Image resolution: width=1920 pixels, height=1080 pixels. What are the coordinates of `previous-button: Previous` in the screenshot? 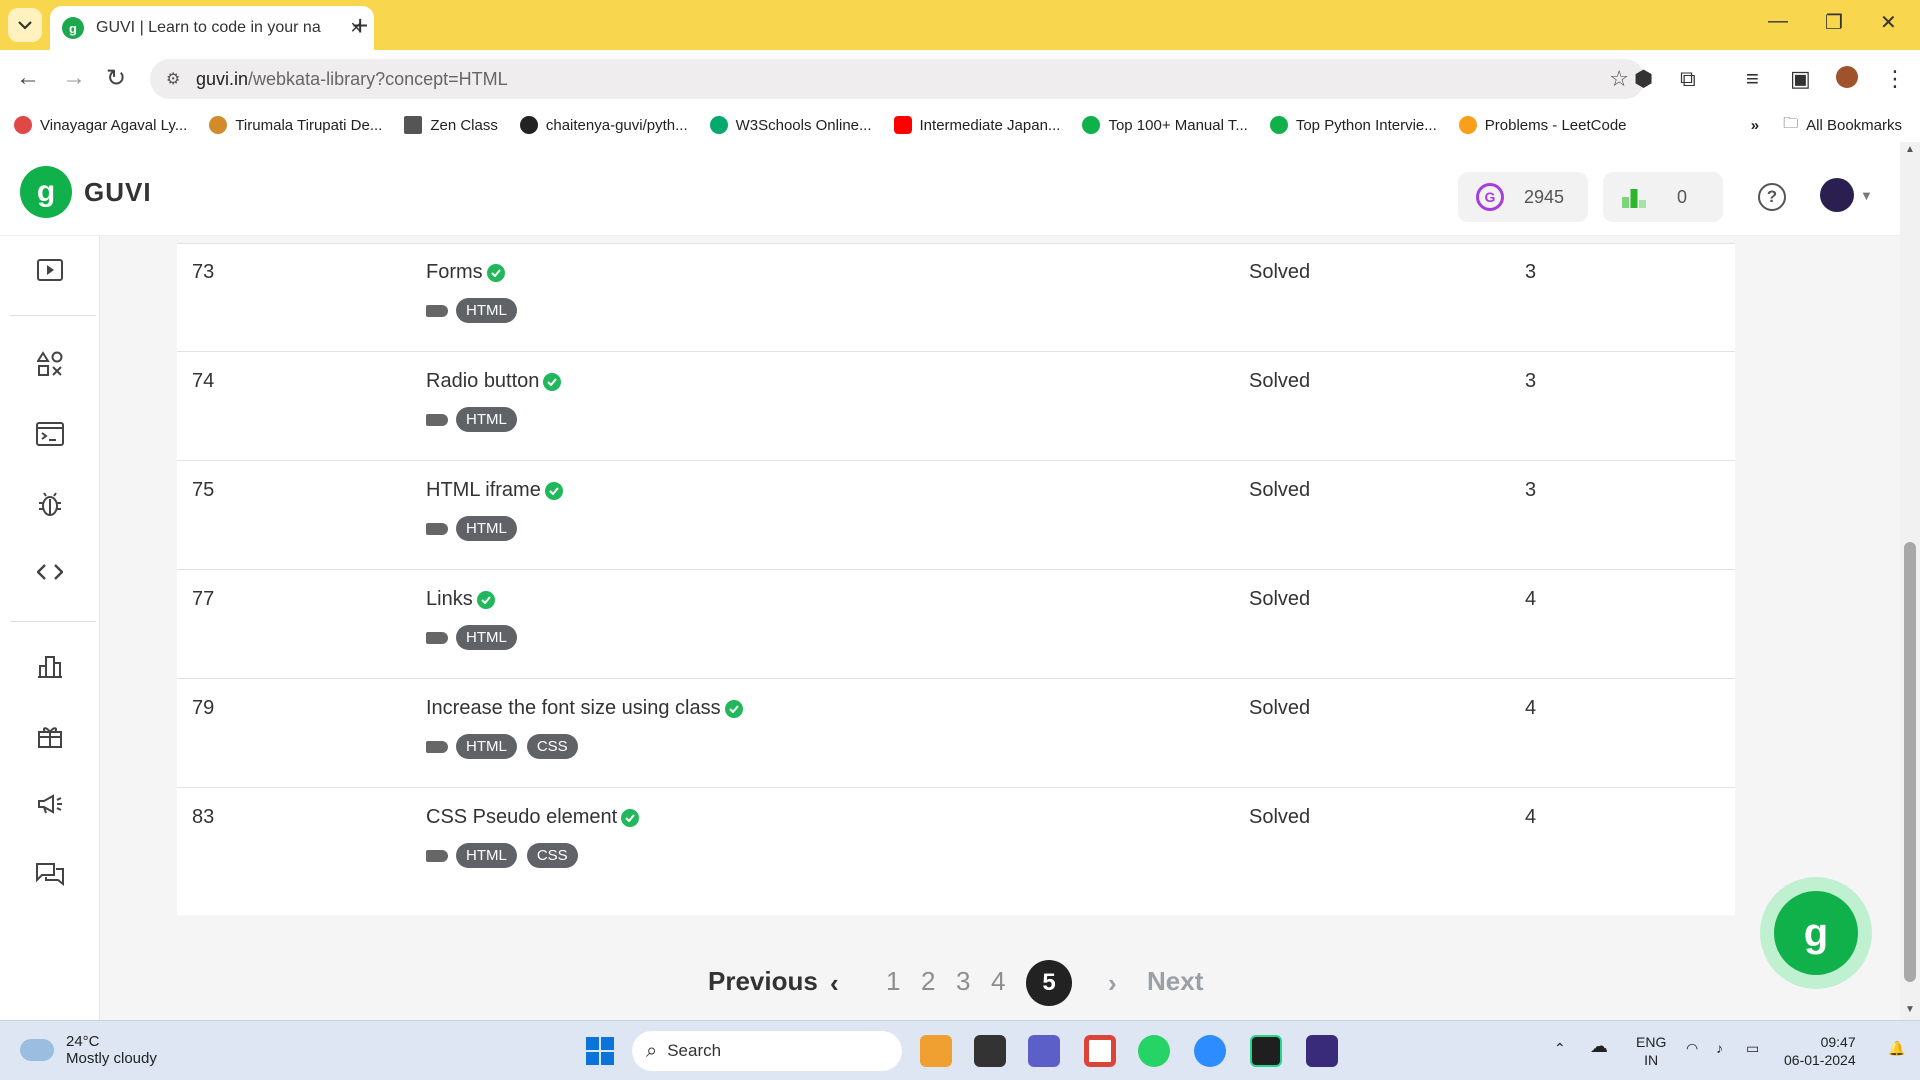 It's located at (763, 981).